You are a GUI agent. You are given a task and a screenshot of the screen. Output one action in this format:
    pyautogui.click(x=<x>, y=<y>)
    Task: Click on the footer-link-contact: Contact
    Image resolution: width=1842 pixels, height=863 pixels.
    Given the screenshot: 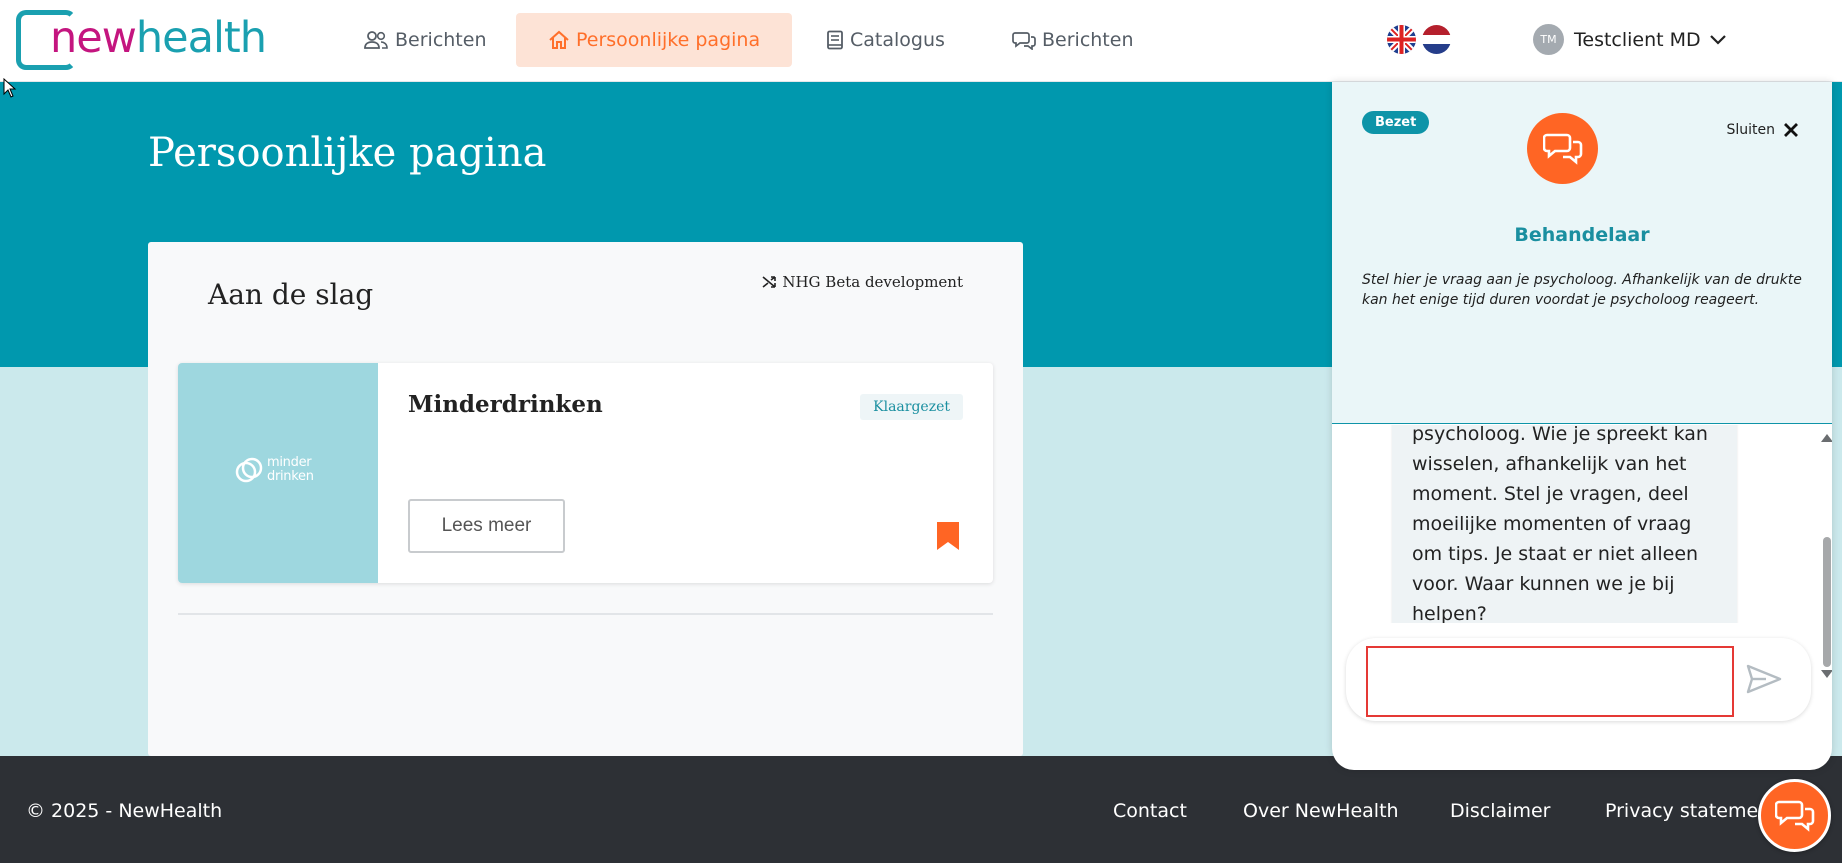 What is the action you would take?
    pyautogui.click(x=1150, y=811)
    